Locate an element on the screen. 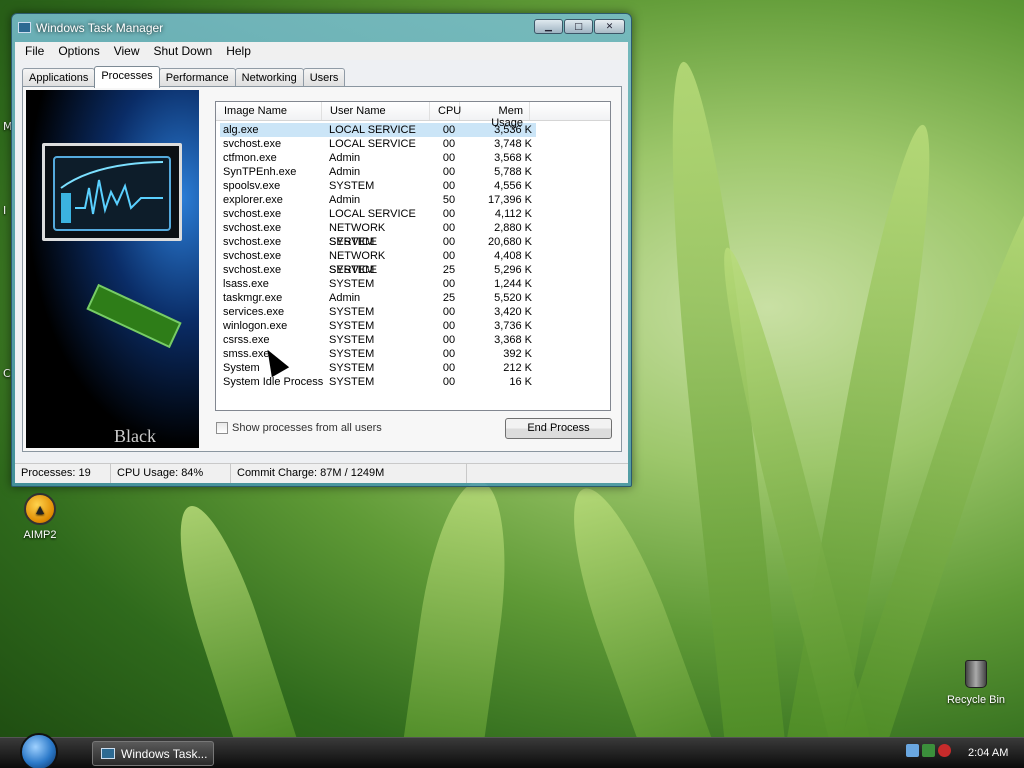  table-cell: System Idle Process is located at coordinates (273, 382).